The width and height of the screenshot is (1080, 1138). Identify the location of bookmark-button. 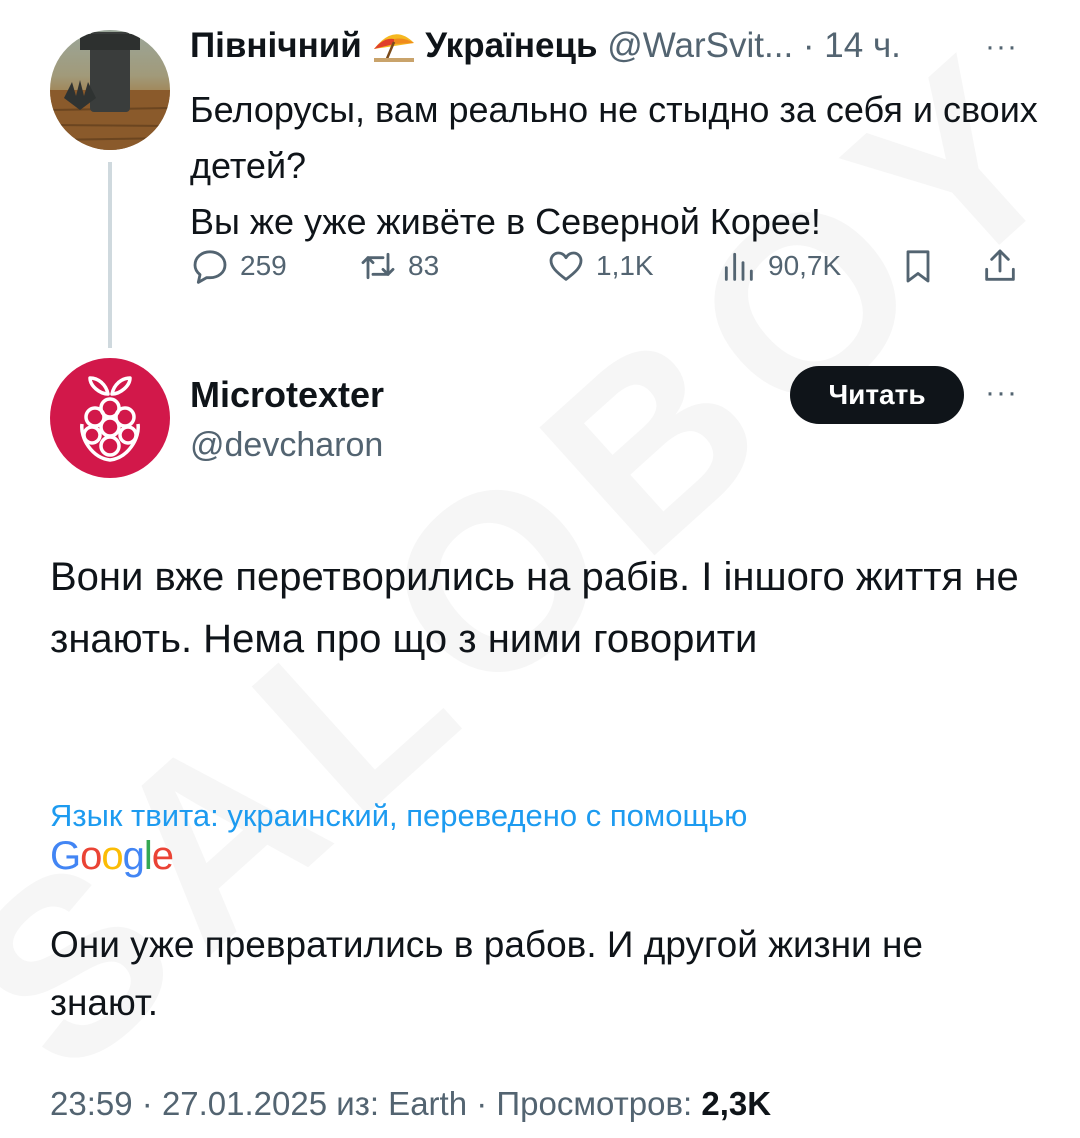
(918, 266).